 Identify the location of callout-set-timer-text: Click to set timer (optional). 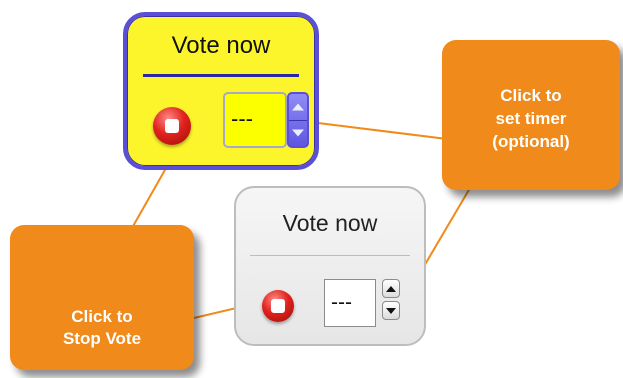
(531, 118).